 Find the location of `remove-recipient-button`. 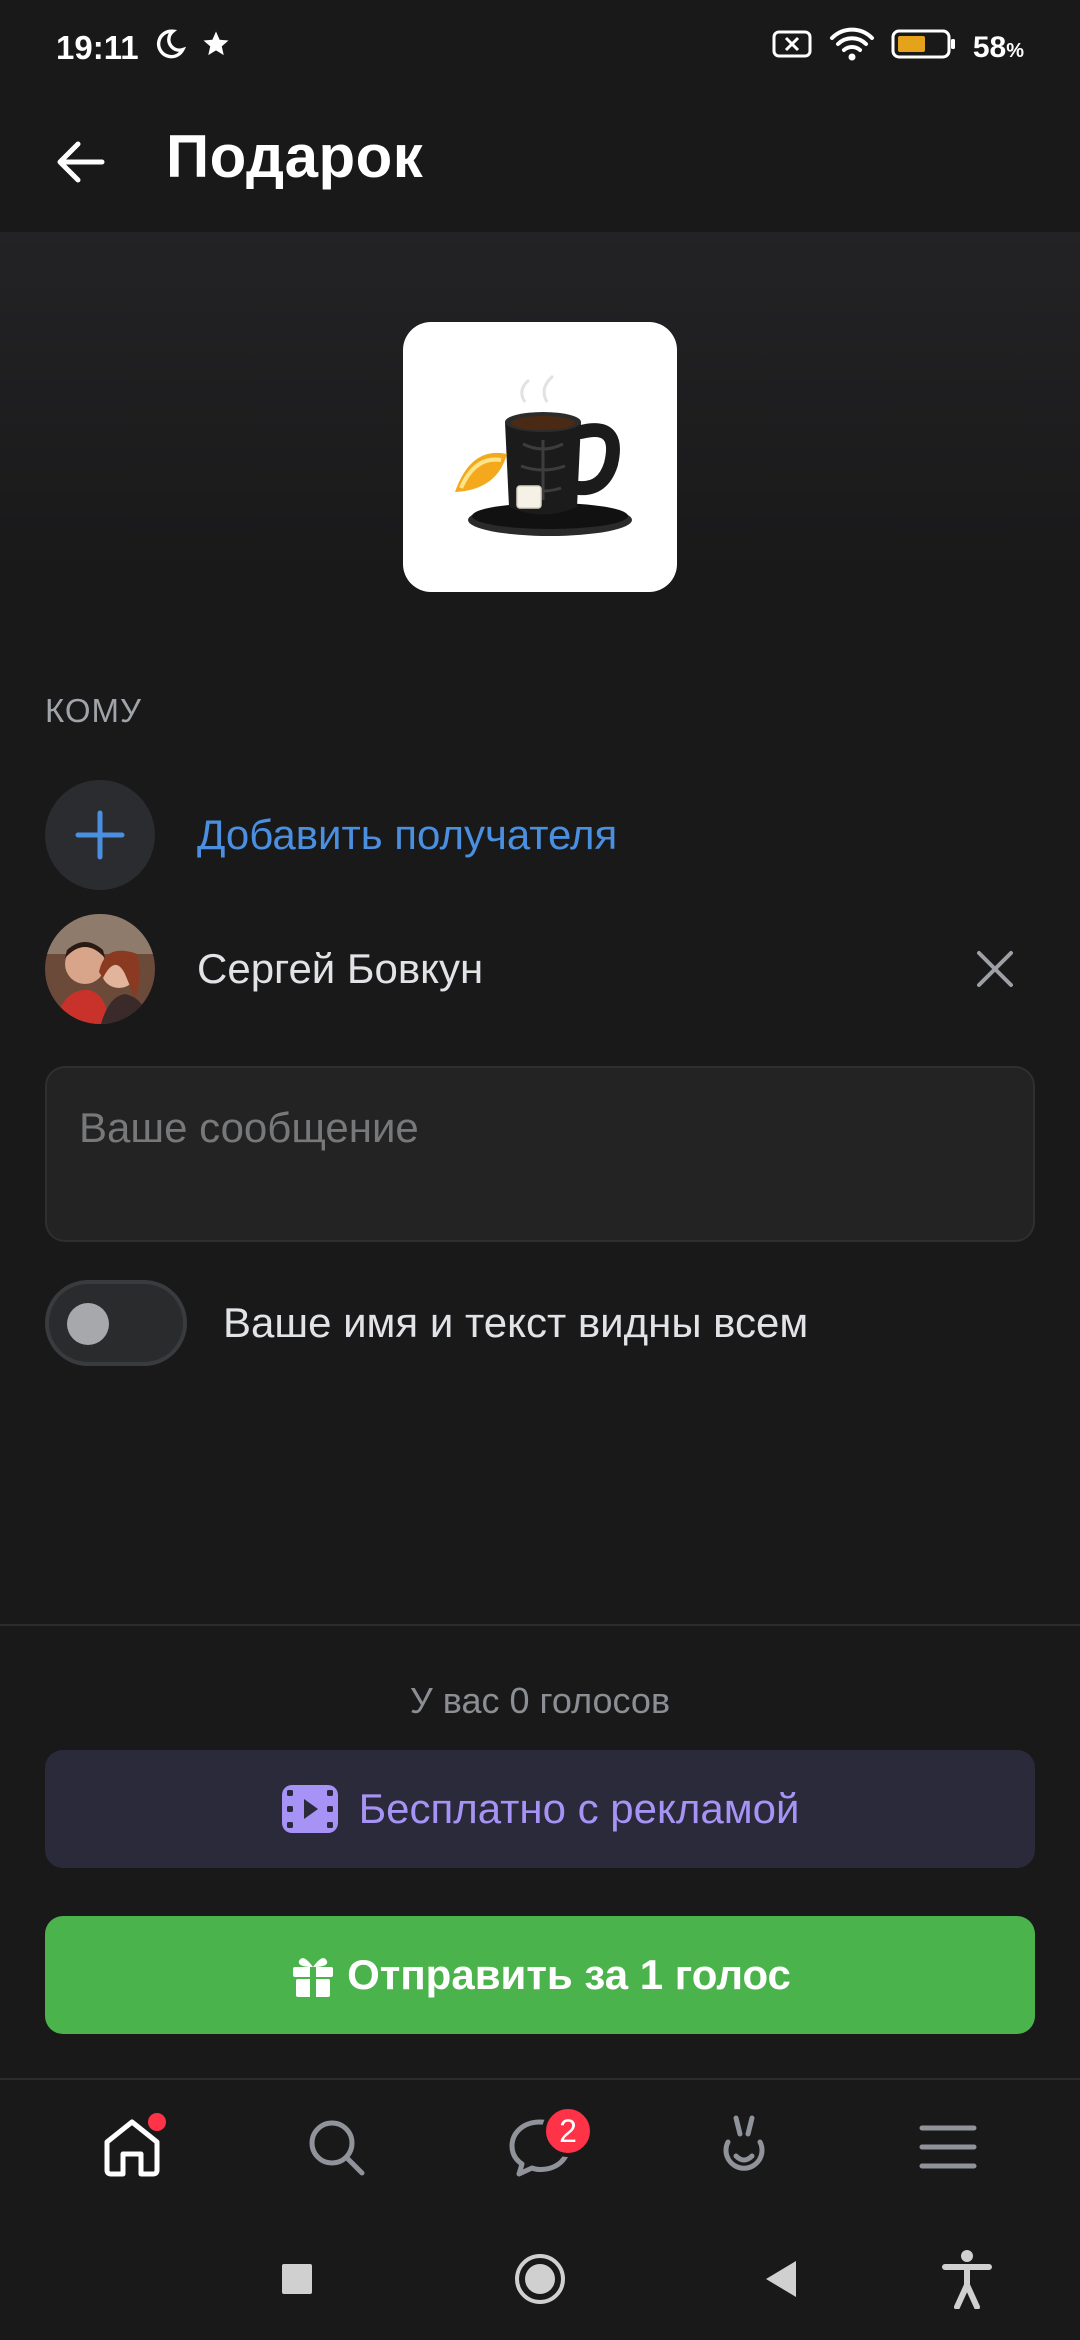

remove-recipient-button is located at coordinates (995, 969).